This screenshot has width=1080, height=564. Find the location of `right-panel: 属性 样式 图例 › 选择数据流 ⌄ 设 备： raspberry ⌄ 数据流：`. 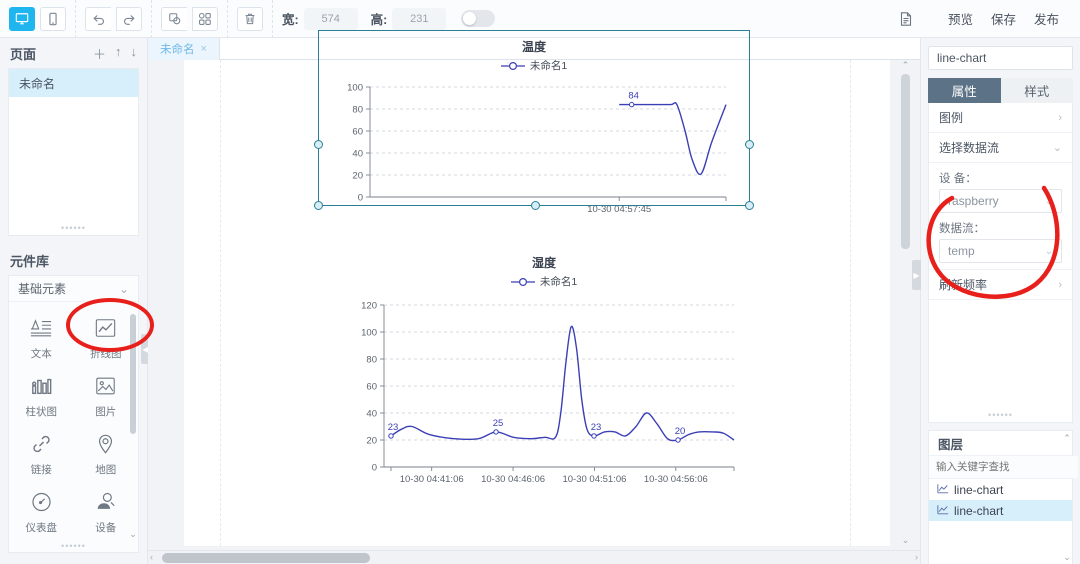

right-panel: 属性 样式 图例 › 选择数据流 ⌄ 设 备： raspberry ⌄ 数据流： is located at coordinates (996, 301).